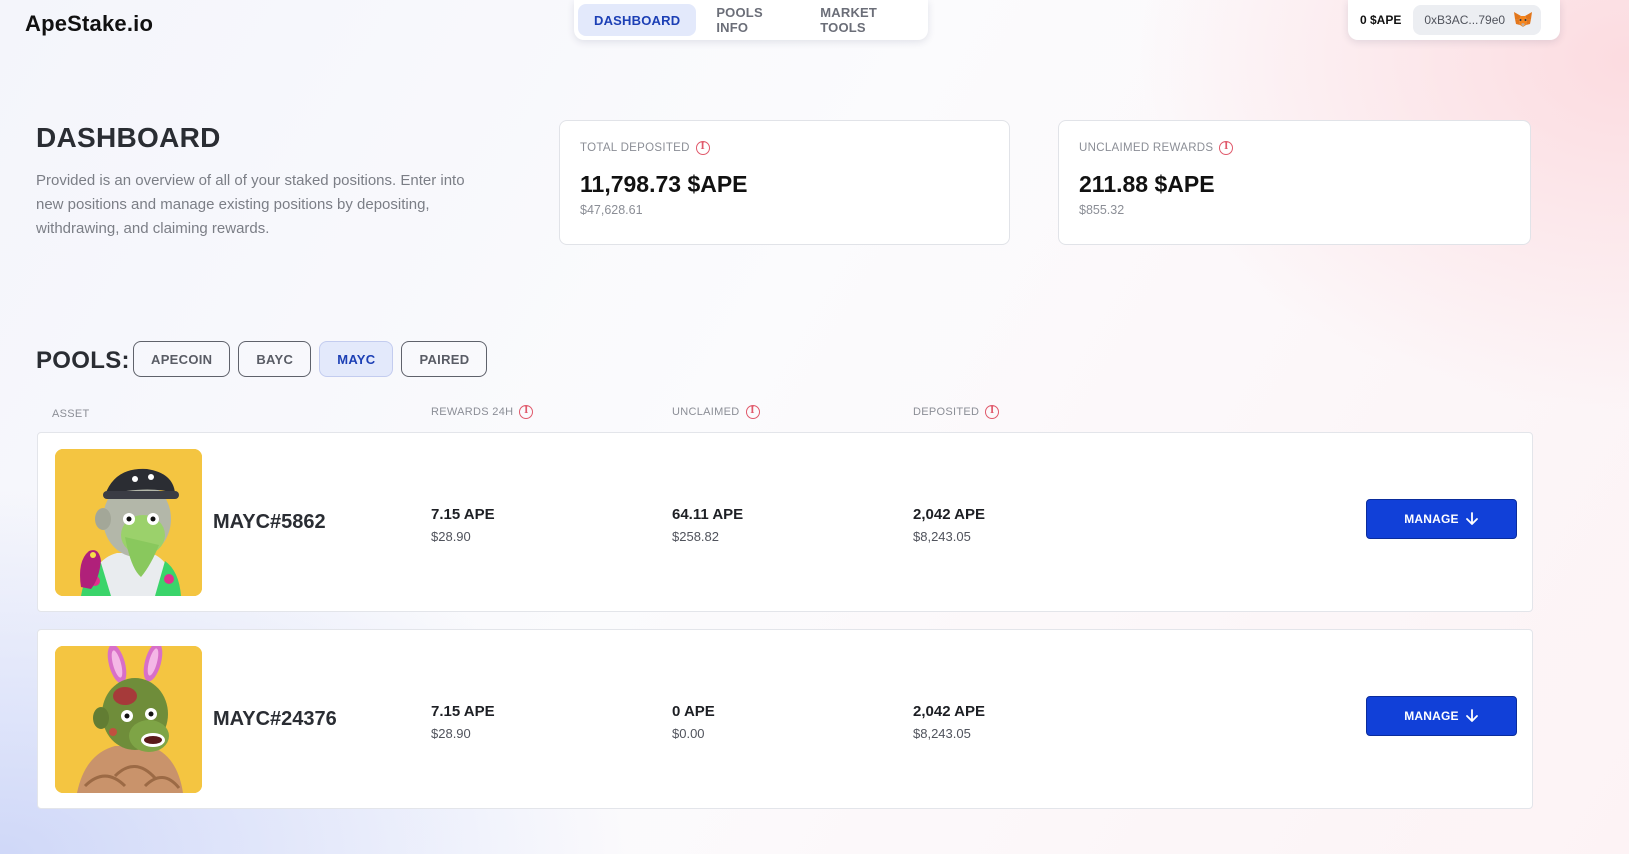  I want to click on column-rewards-24h: REWARDS 24H i, so click(482, 412).